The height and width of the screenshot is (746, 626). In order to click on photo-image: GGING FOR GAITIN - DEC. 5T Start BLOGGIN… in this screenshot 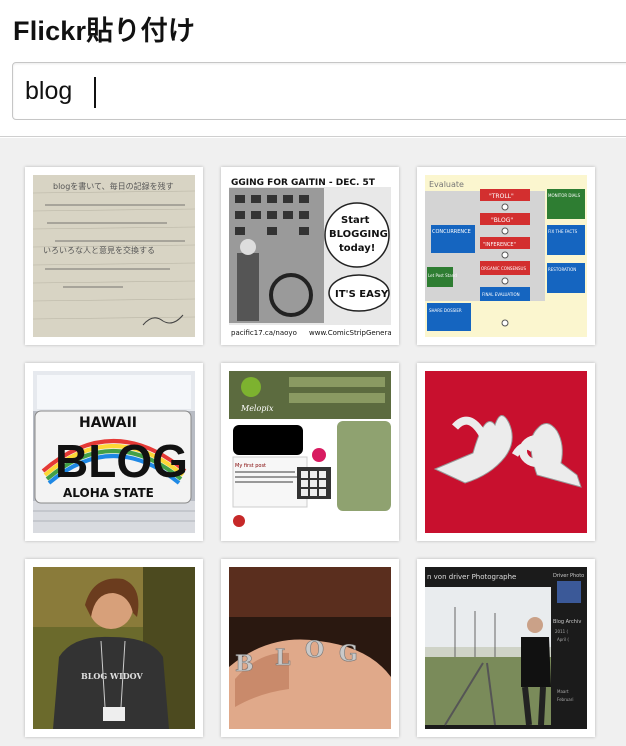, I will do `click(310, 256)`.